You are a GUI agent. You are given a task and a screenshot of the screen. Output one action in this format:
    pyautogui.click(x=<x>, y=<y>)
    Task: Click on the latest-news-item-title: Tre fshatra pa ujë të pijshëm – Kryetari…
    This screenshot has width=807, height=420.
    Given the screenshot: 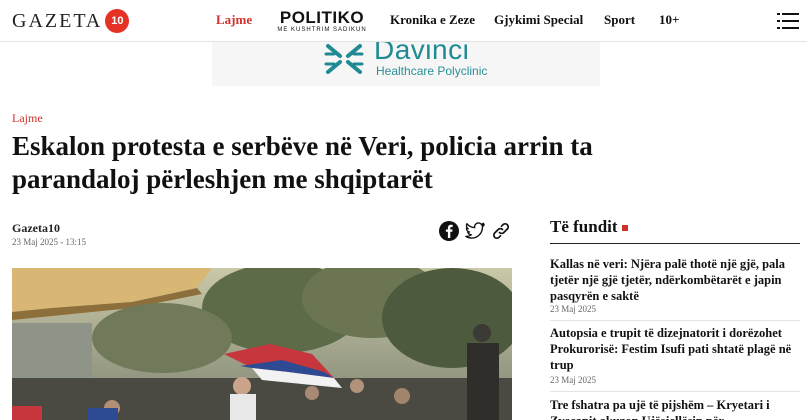 What is the action you would take?
    pyautogui.click(x=672, y=408)
    